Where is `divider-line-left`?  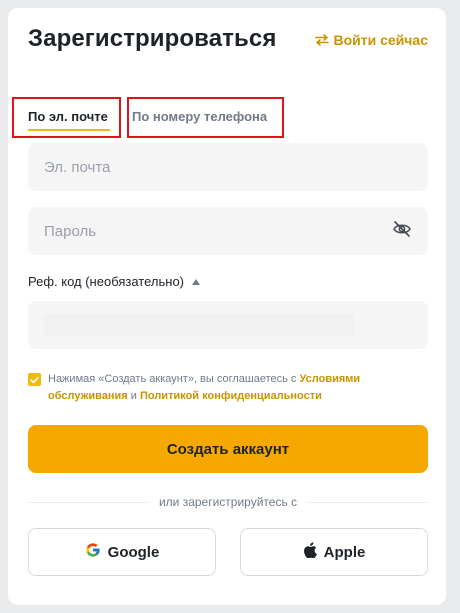 divider-line-left is located at coordinates (88, 502).